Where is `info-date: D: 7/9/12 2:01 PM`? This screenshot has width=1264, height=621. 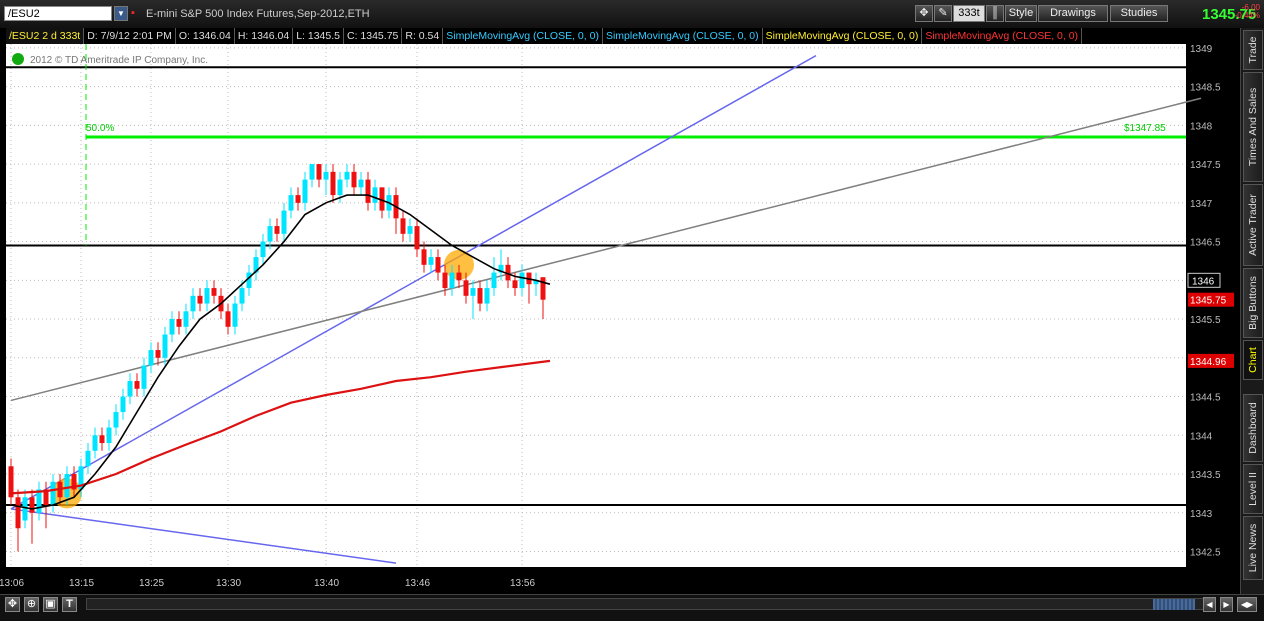 info-date: D: 7/9/12 2:01 PM is located at coordinates (130, 36).